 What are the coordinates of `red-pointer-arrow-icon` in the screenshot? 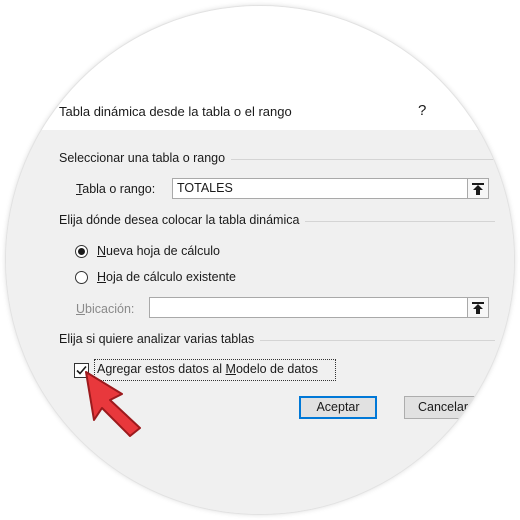 It's located at (113, 404).